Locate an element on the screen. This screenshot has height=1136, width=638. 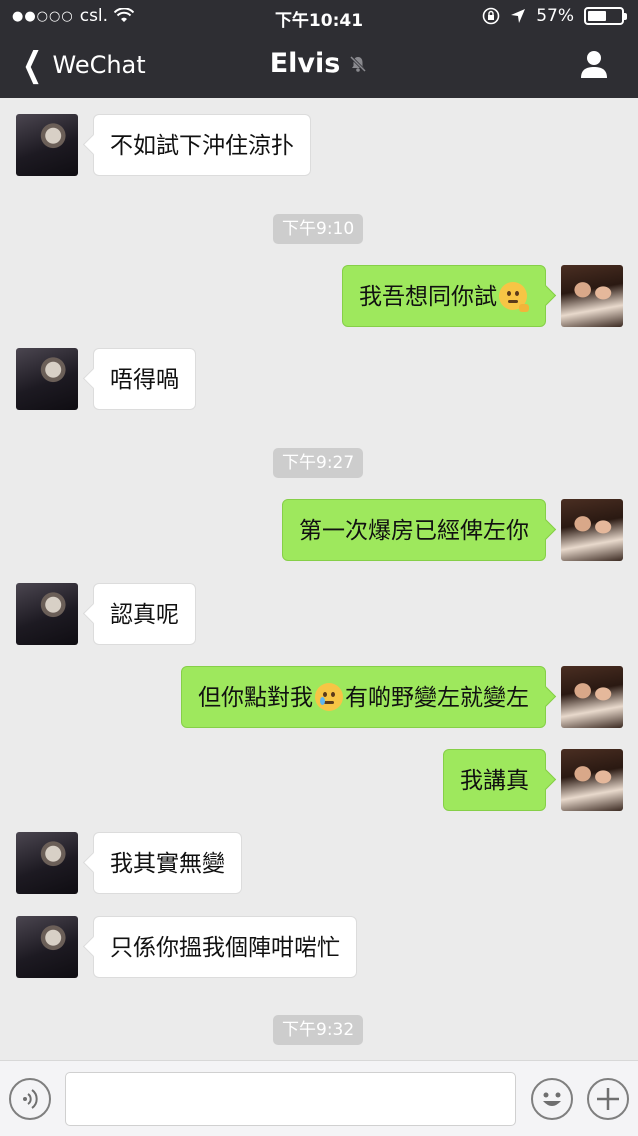
plus-button is located at coordinates (608, 1099).